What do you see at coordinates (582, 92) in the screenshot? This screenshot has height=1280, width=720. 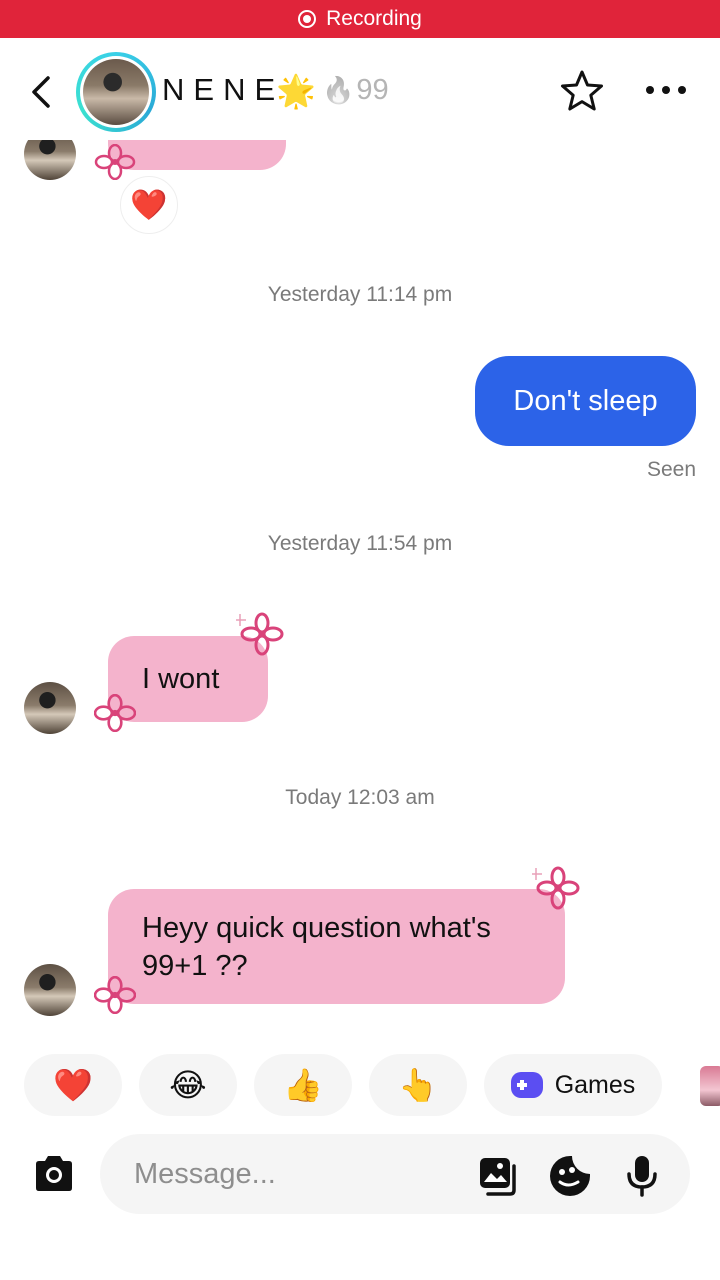 I see `favorite-star-button` at bounding box center [582, 92].